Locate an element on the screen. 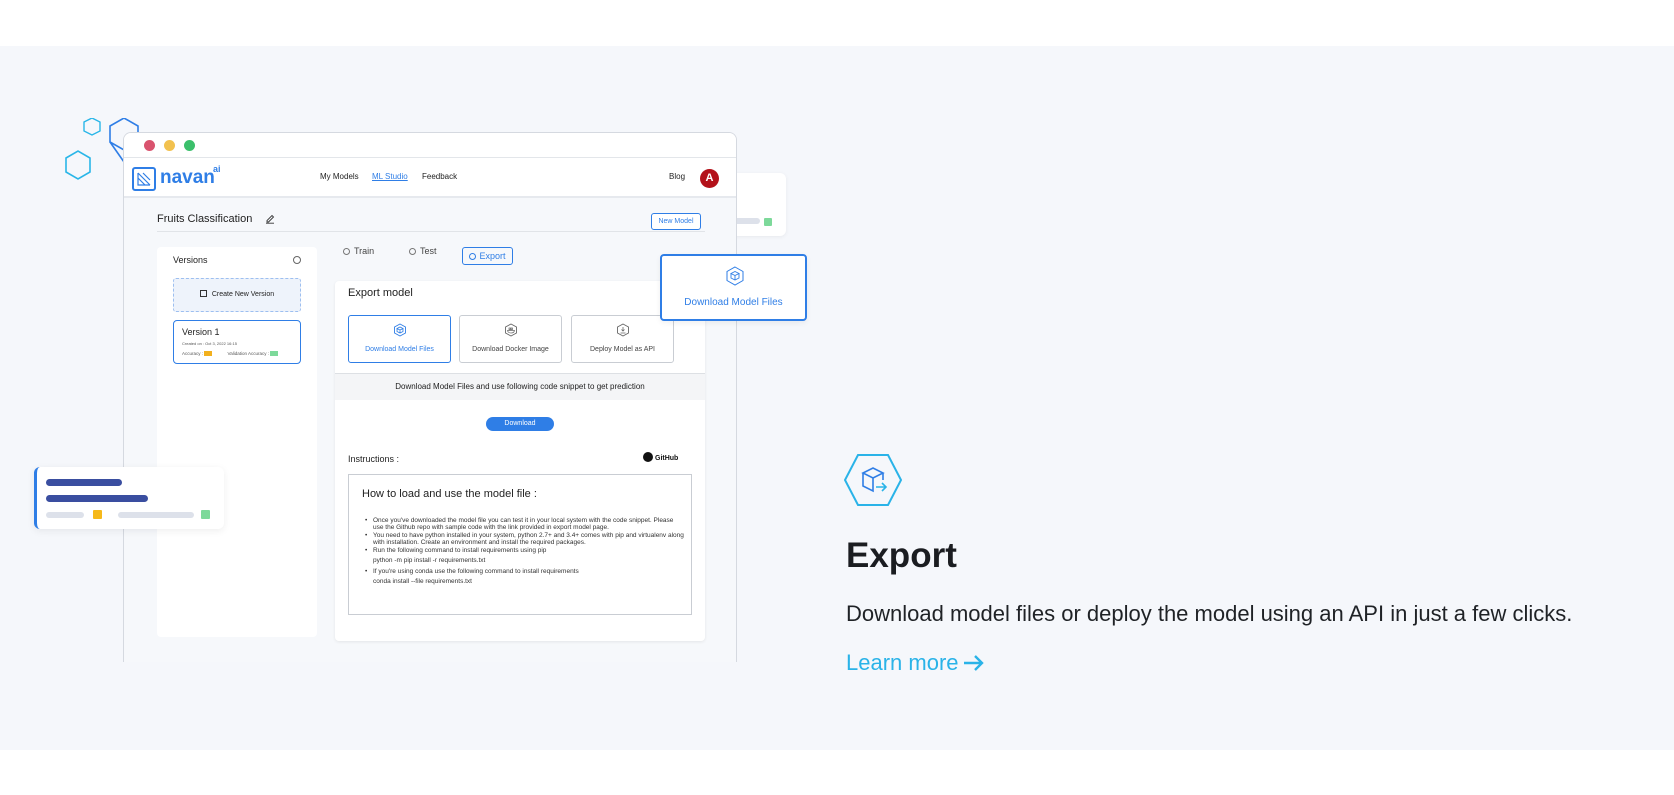 The width and height of the screenshot is (1674, 795). version-accuracy-row: Accuracy : Validation Accuracy : is located at coordinates (230, 353).